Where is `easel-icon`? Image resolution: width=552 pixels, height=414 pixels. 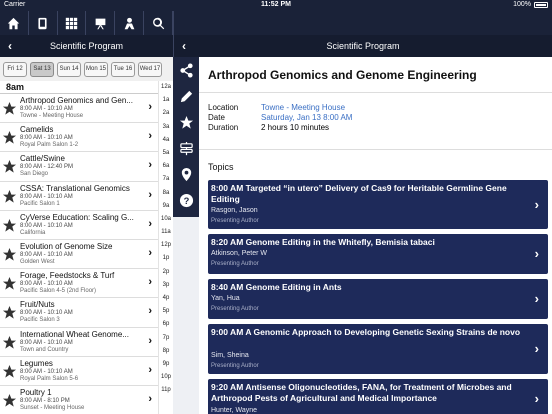
easel-icon is located at coordinates (101, 23).